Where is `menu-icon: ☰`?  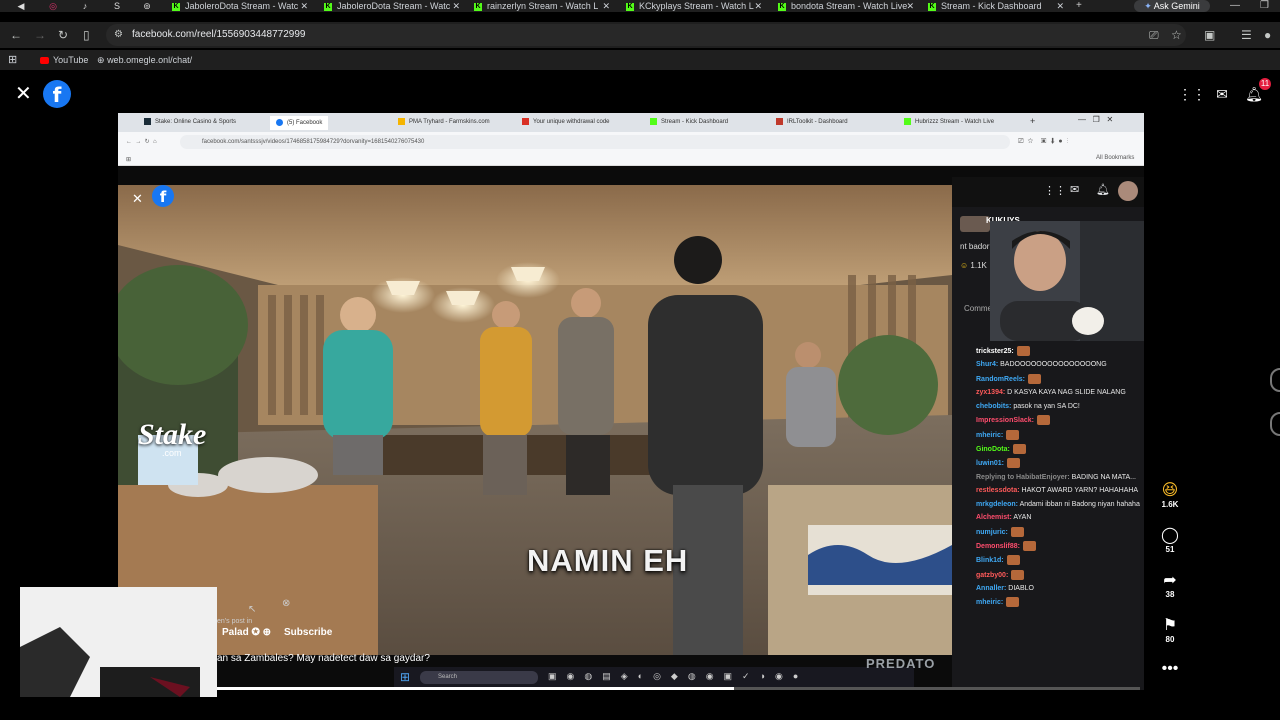
menu-icon: ☰ is located at coordinates (1246, 35).